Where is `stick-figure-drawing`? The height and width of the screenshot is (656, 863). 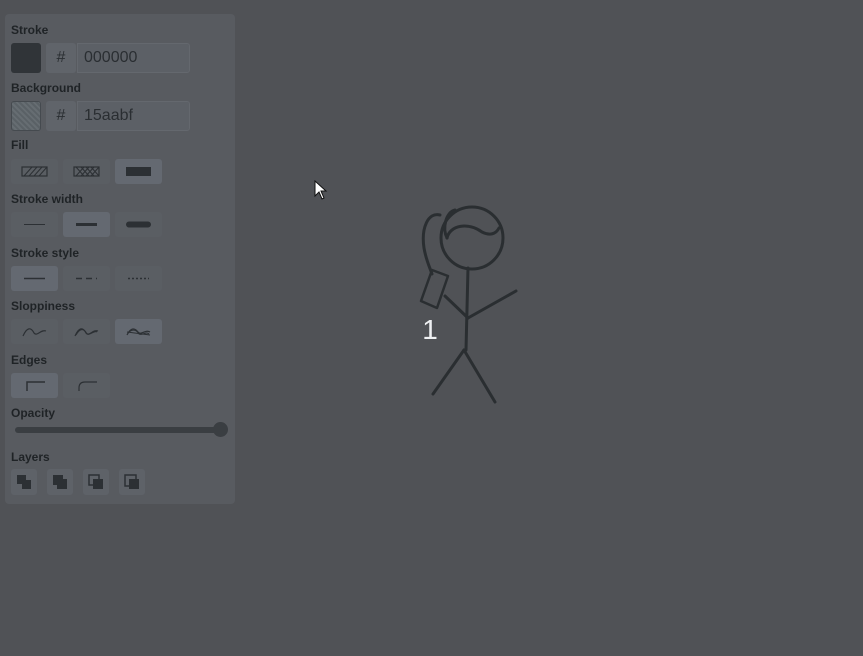
stick-figure-drawing is located at coordinates (468, 304).